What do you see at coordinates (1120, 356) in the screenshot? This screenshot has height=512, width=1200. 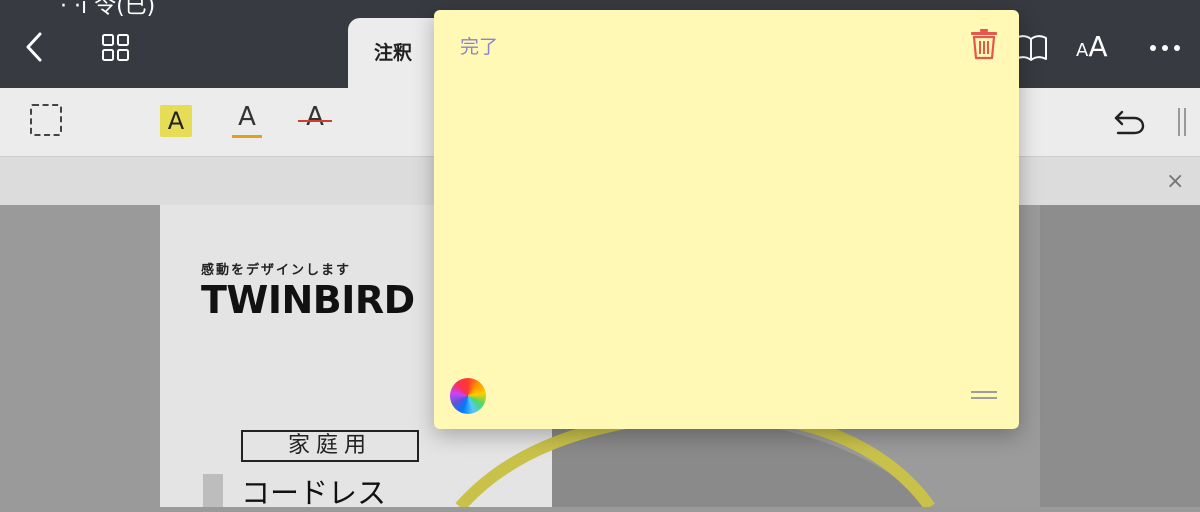 I see `document-margin` at bounding box center [1120, 356].